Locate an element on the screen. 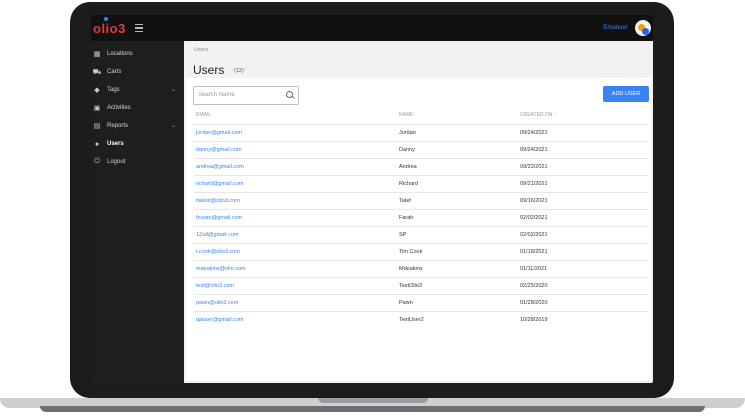 Image resolution: width=745 pixels, height=416 pixels. avatar is located at coordinates (643, 28).